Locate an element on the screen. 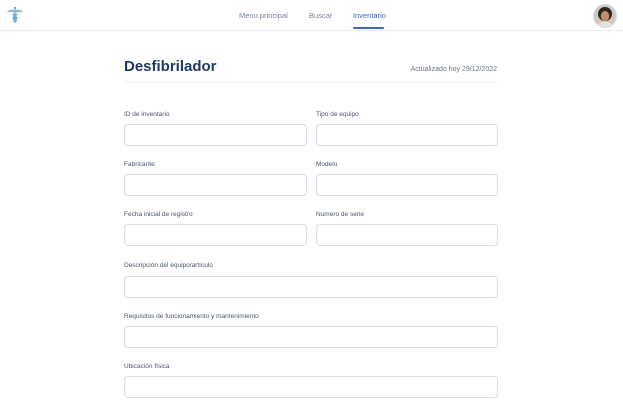  requirements-input is located at coordinates (311, 337).